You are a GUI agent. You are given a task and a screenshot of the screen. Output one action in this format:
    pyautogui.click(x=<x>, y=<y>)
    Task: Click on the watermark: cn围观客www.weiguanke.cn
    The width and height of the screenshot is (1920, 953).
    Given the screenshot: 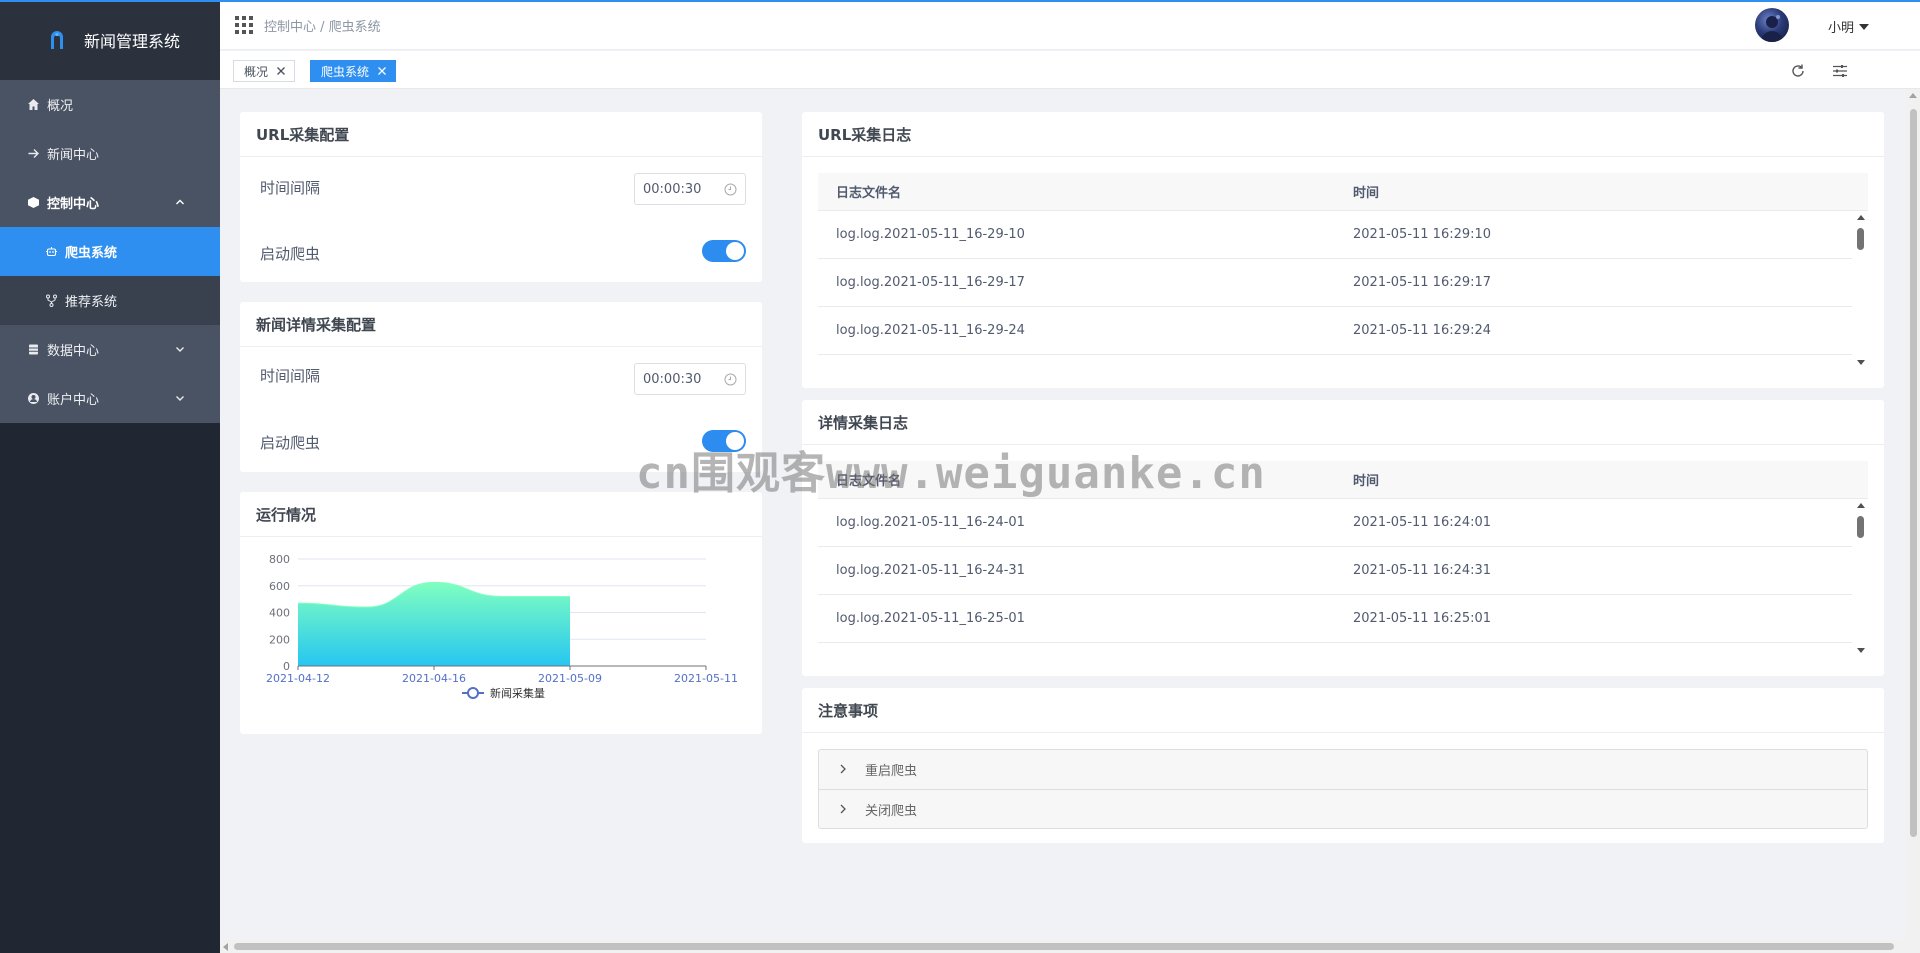 What is the action you would take?
    pyautogui.click(x=951, y=473)
    